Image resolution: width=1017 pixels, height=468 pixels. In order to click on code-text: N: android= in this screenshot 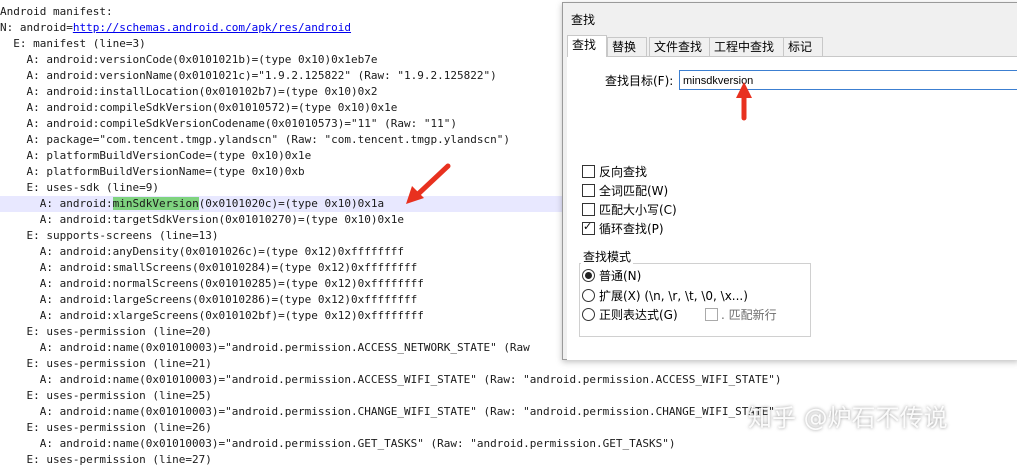, I will do `click(36, 27)`.